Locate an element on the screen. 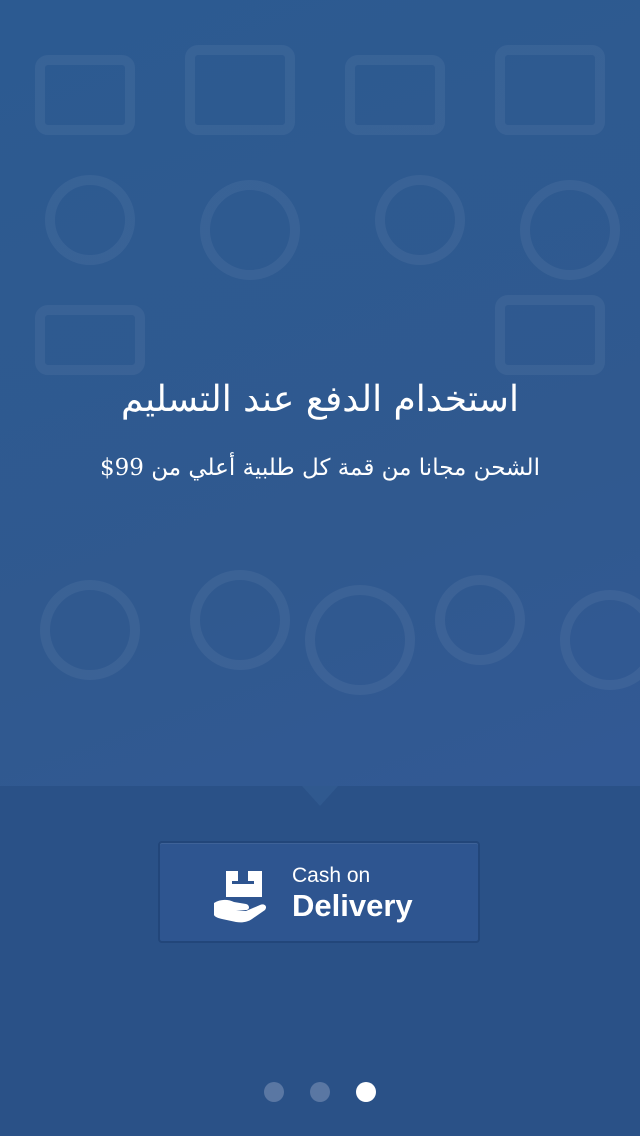 The image size is (640, 1136). hand-box-icon is located at coordinates (240, 897).